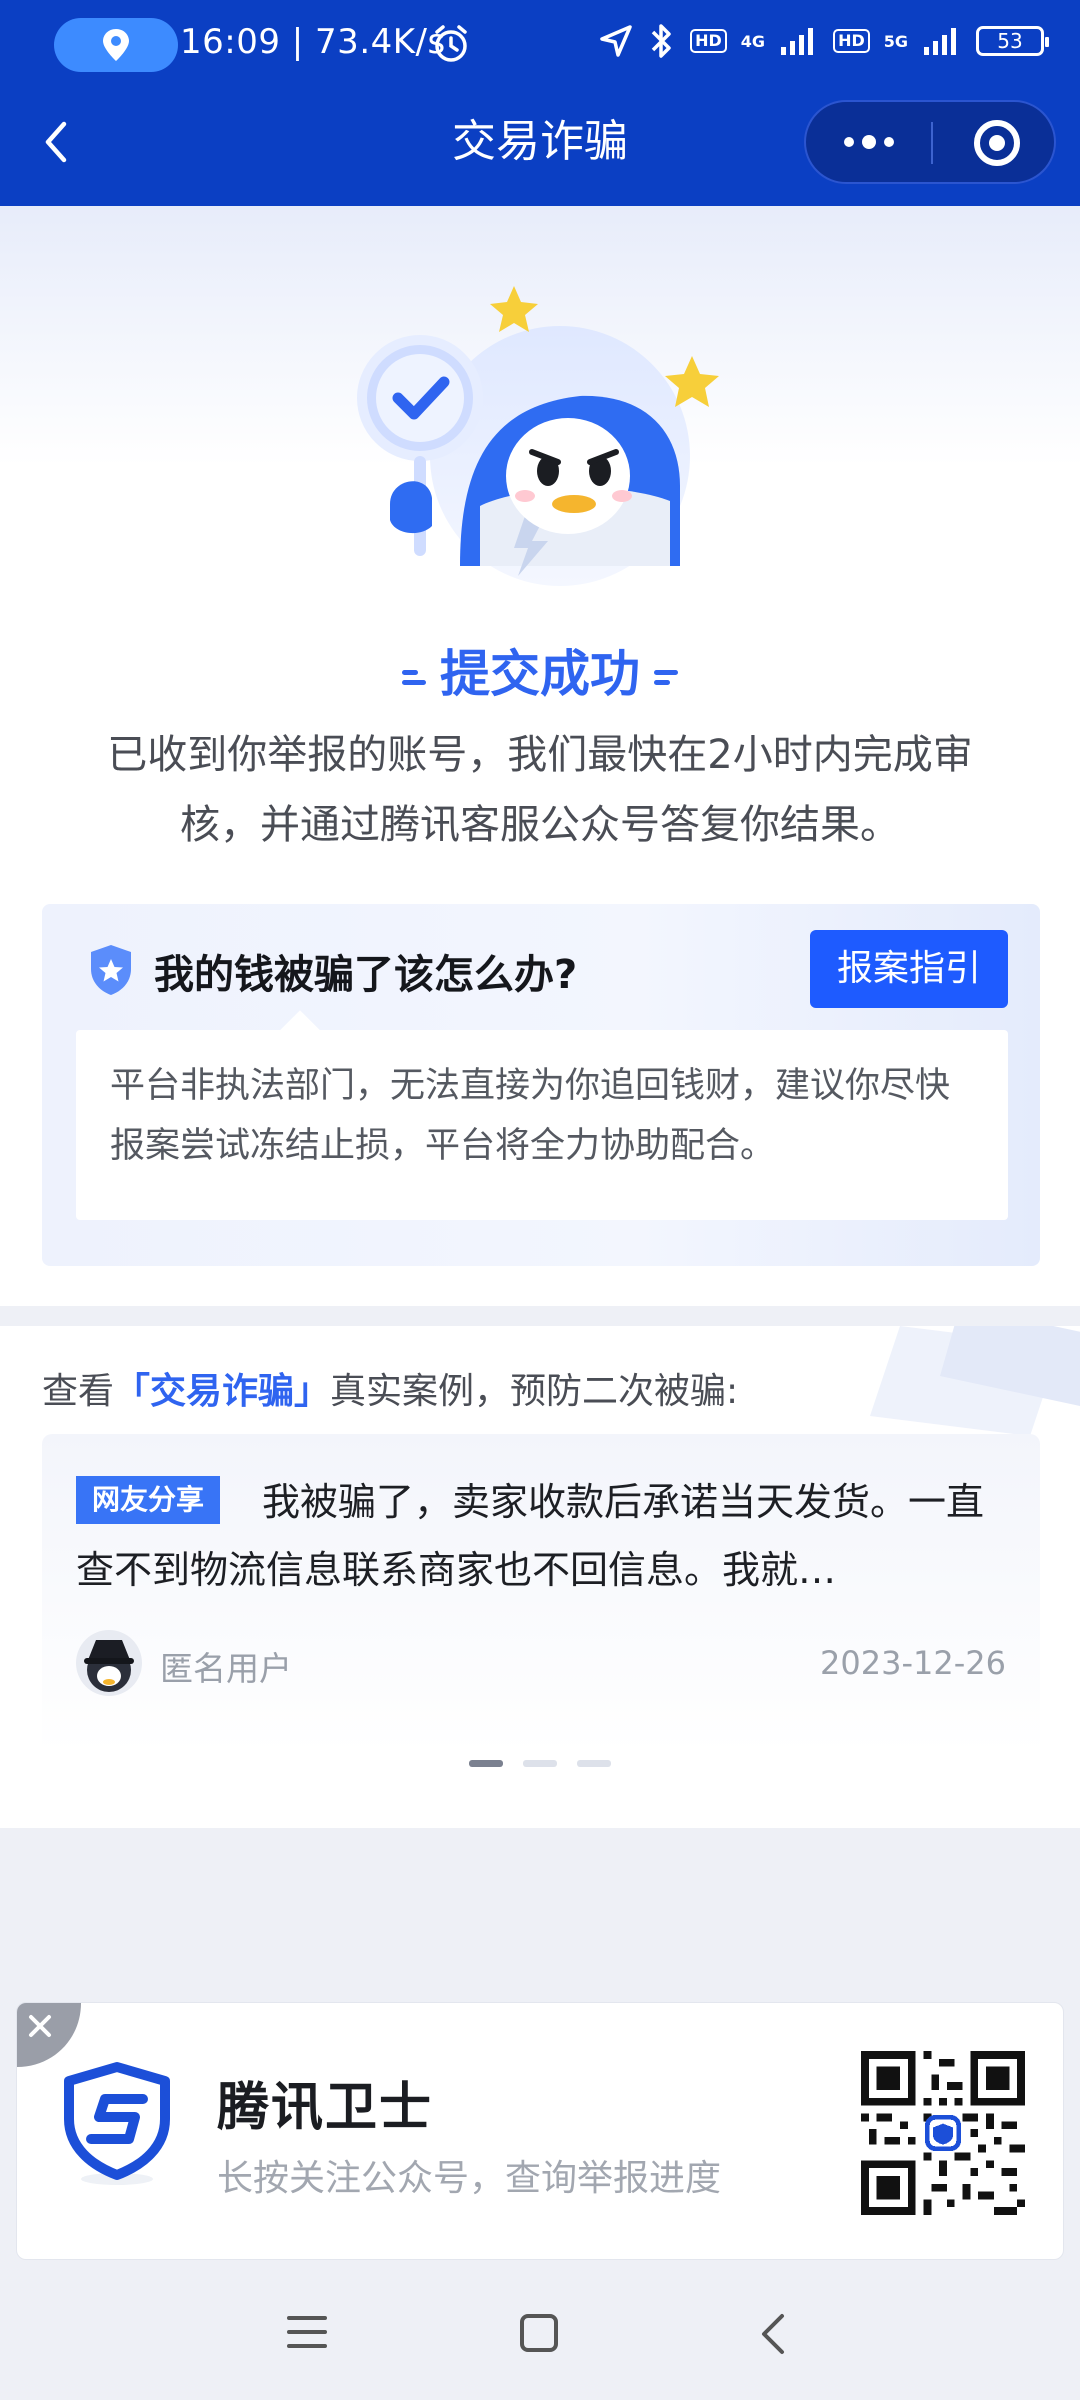 This screenshot has width=1080, height=2400. What do you see at coordinates (895, 41) in the screenshot?
I see `network-type-label-2: 5G` at bounding box center [895, 41].